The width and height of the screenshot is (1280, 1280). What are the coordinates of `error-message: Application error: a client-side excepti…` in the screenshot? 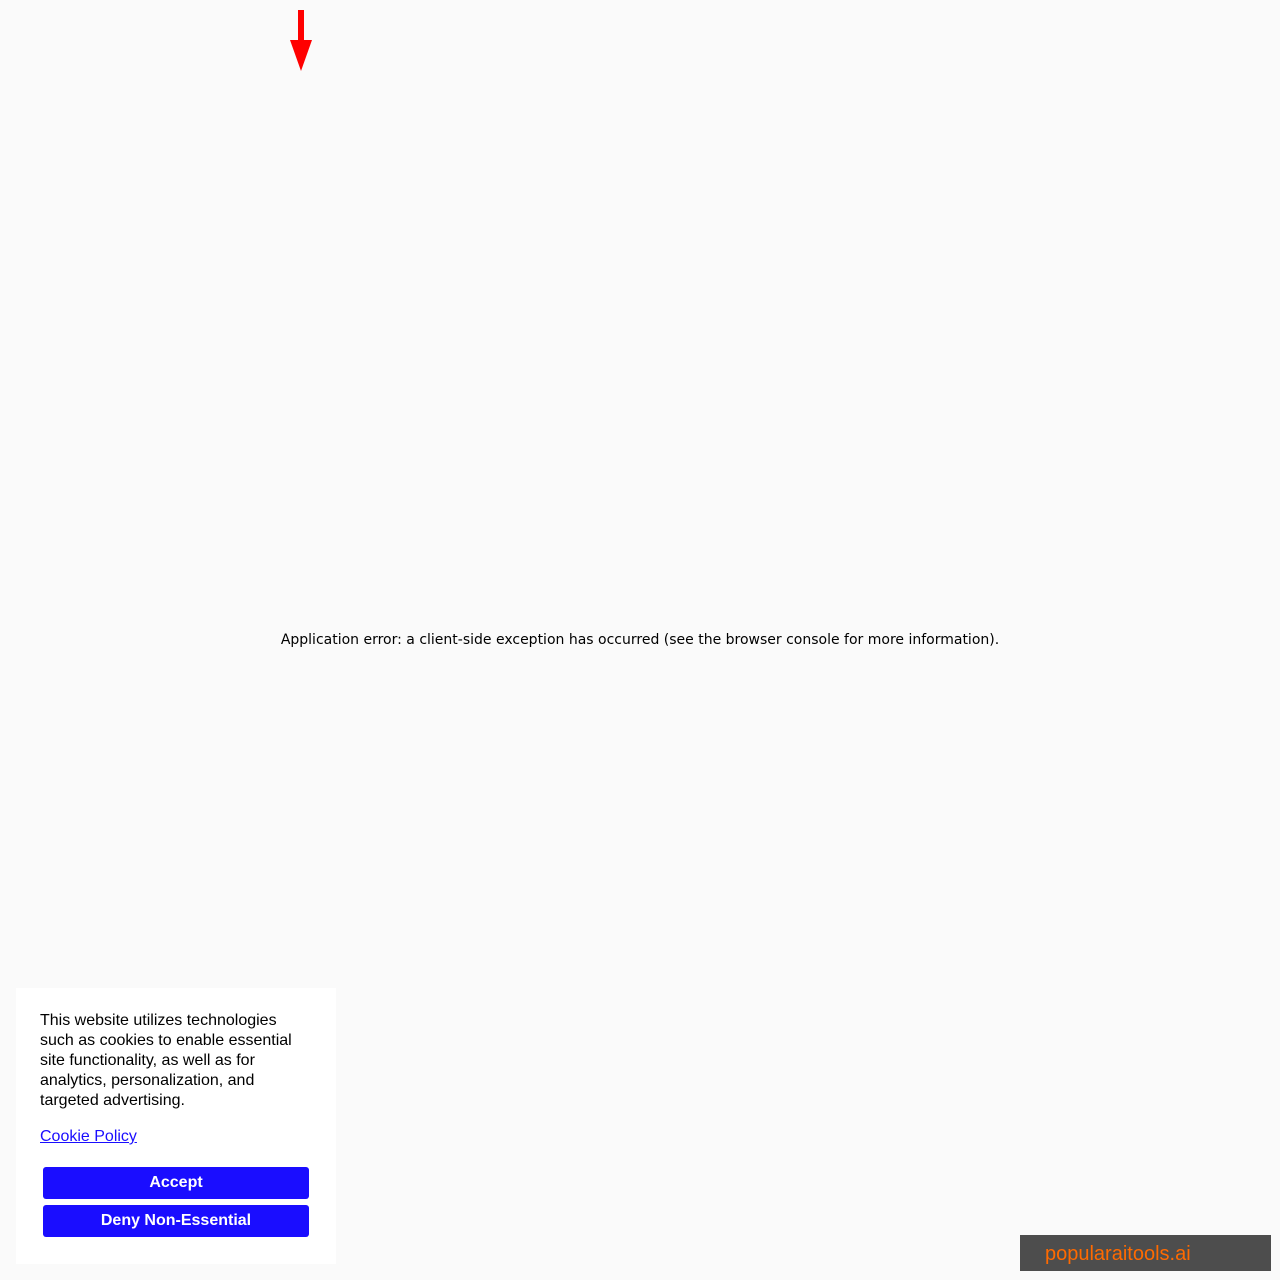 It's located at (640, 640).